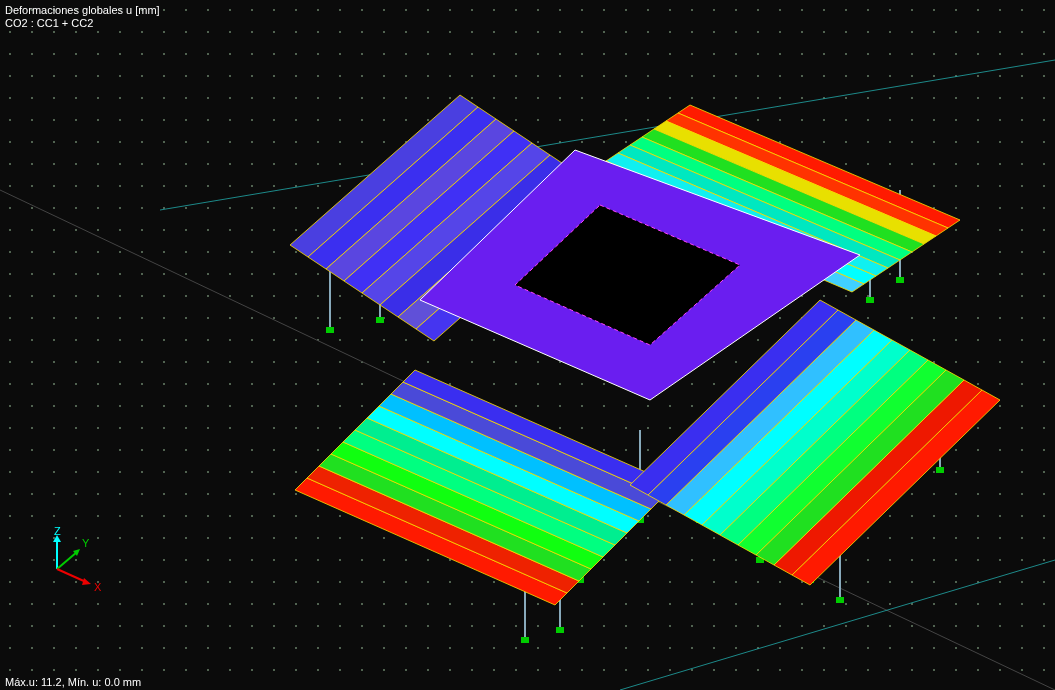 The width and height of the screenshot is (1055, 690). I want to click on min-max-status: Máx.u: 11.2, Mín. u: 0.0 mm, so click(73, 682).